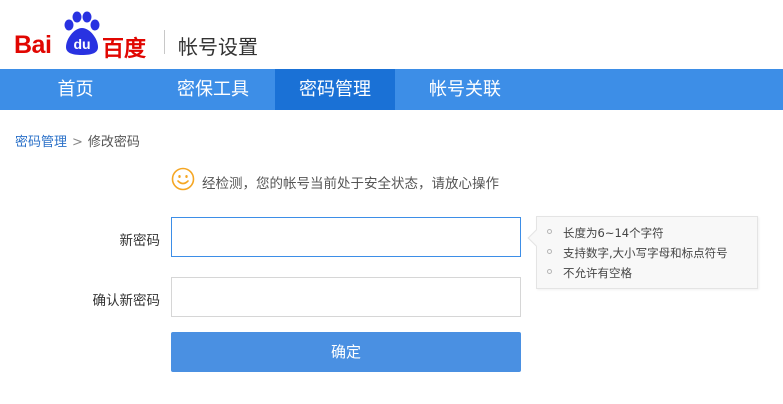  I want to click on password-rules-tooltip: 长度为6~14个字符 支持数字,大小写字母和标点符号 不允许有空格, so click(642, 252).